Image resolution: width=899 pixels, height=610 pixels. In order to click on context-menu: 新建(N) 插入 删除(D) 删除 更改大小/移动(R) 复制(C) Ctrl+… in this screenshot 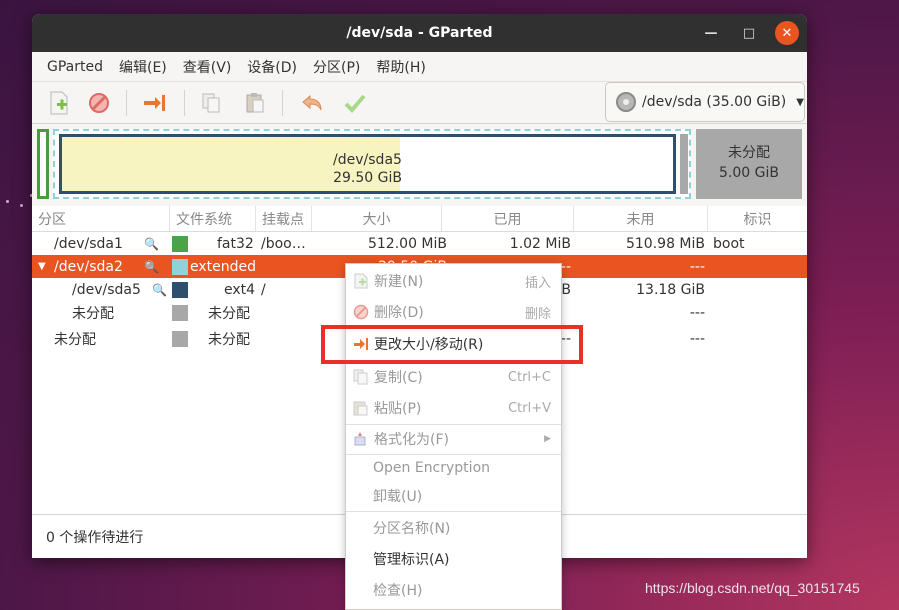, I will do `click(453, 436)`.